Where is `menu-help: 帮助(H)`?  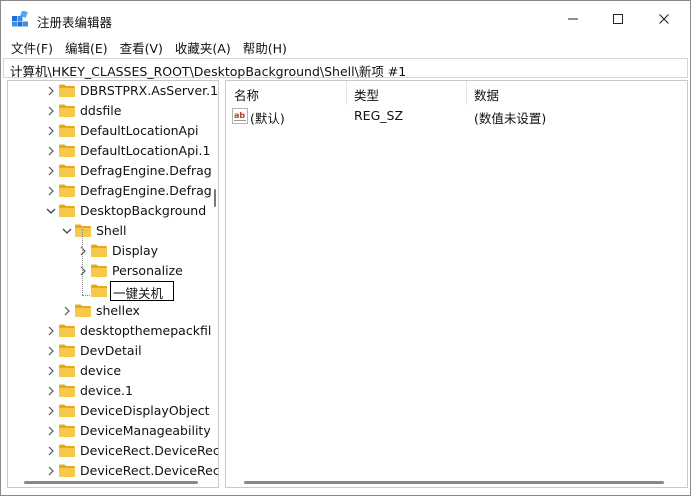 menu-help: 帮助(H) is located at coordinates (265, 47).